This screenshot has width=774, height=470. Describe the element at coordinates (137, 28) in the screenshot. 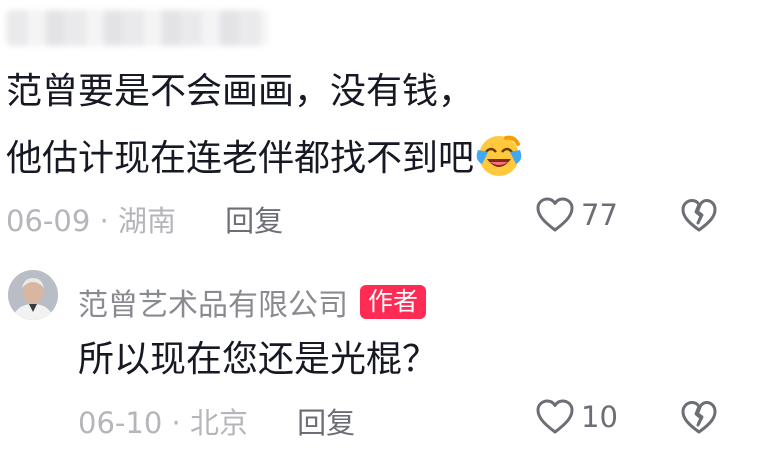

I see `blurred-username` at that location.